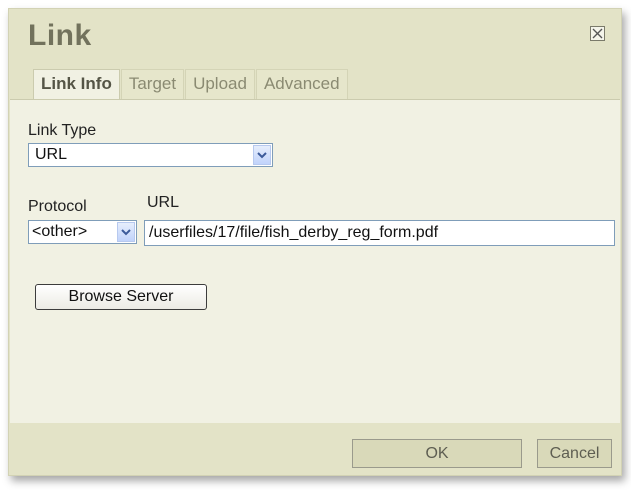 The image size is (631, 490). I want to click on tab-target: Target, so click(152, 84).